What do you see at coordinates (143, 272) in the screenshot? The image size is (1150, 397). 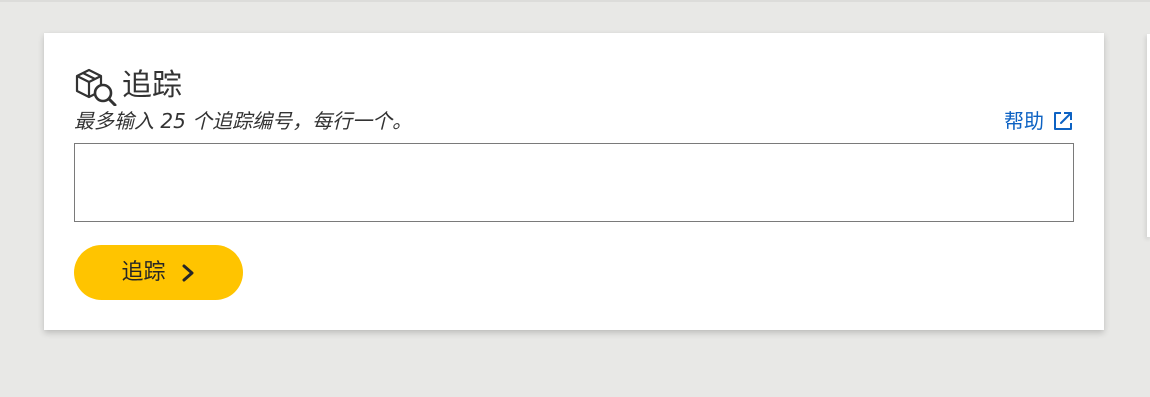 I see `track-button-label: 追踪` at bounding box center [143, 272].